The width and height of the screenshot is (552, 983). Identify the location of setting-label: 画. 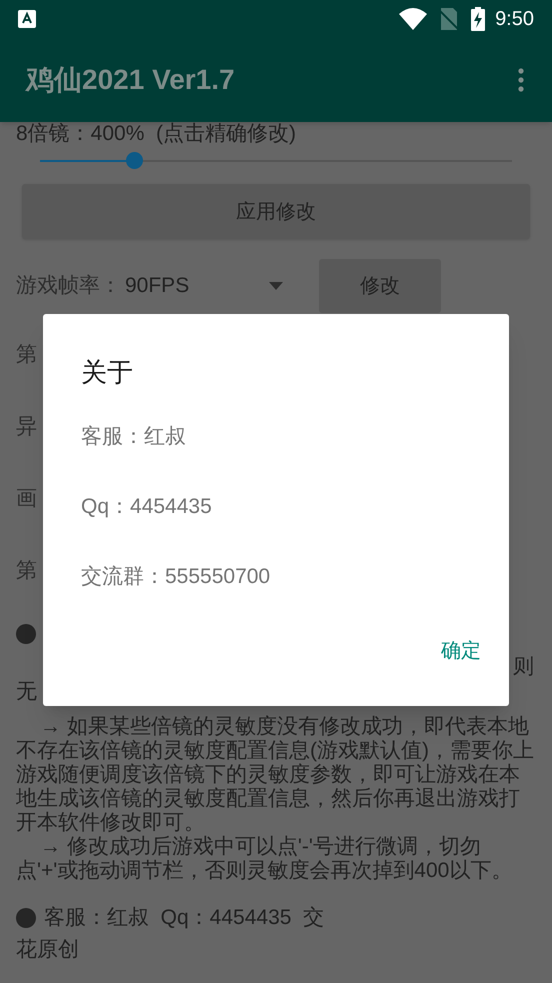
(26, 499).